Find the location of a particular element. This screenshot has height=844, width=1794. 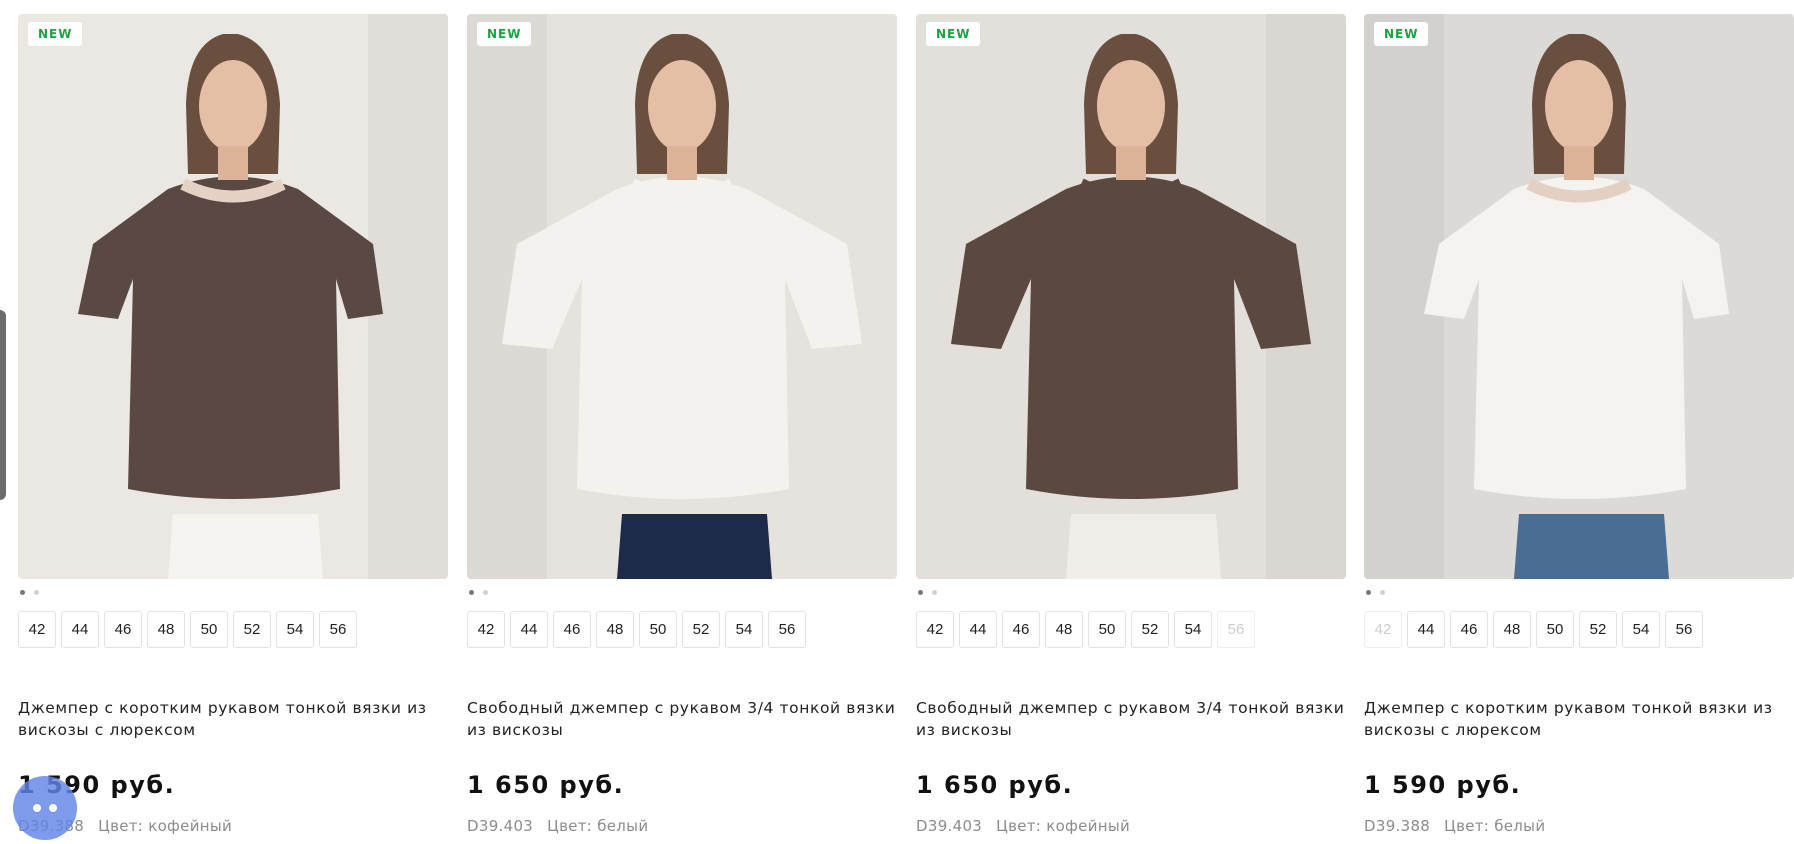

product-meta: D39.403 Цвет: кофейный is located at coordinates (1023, 826).